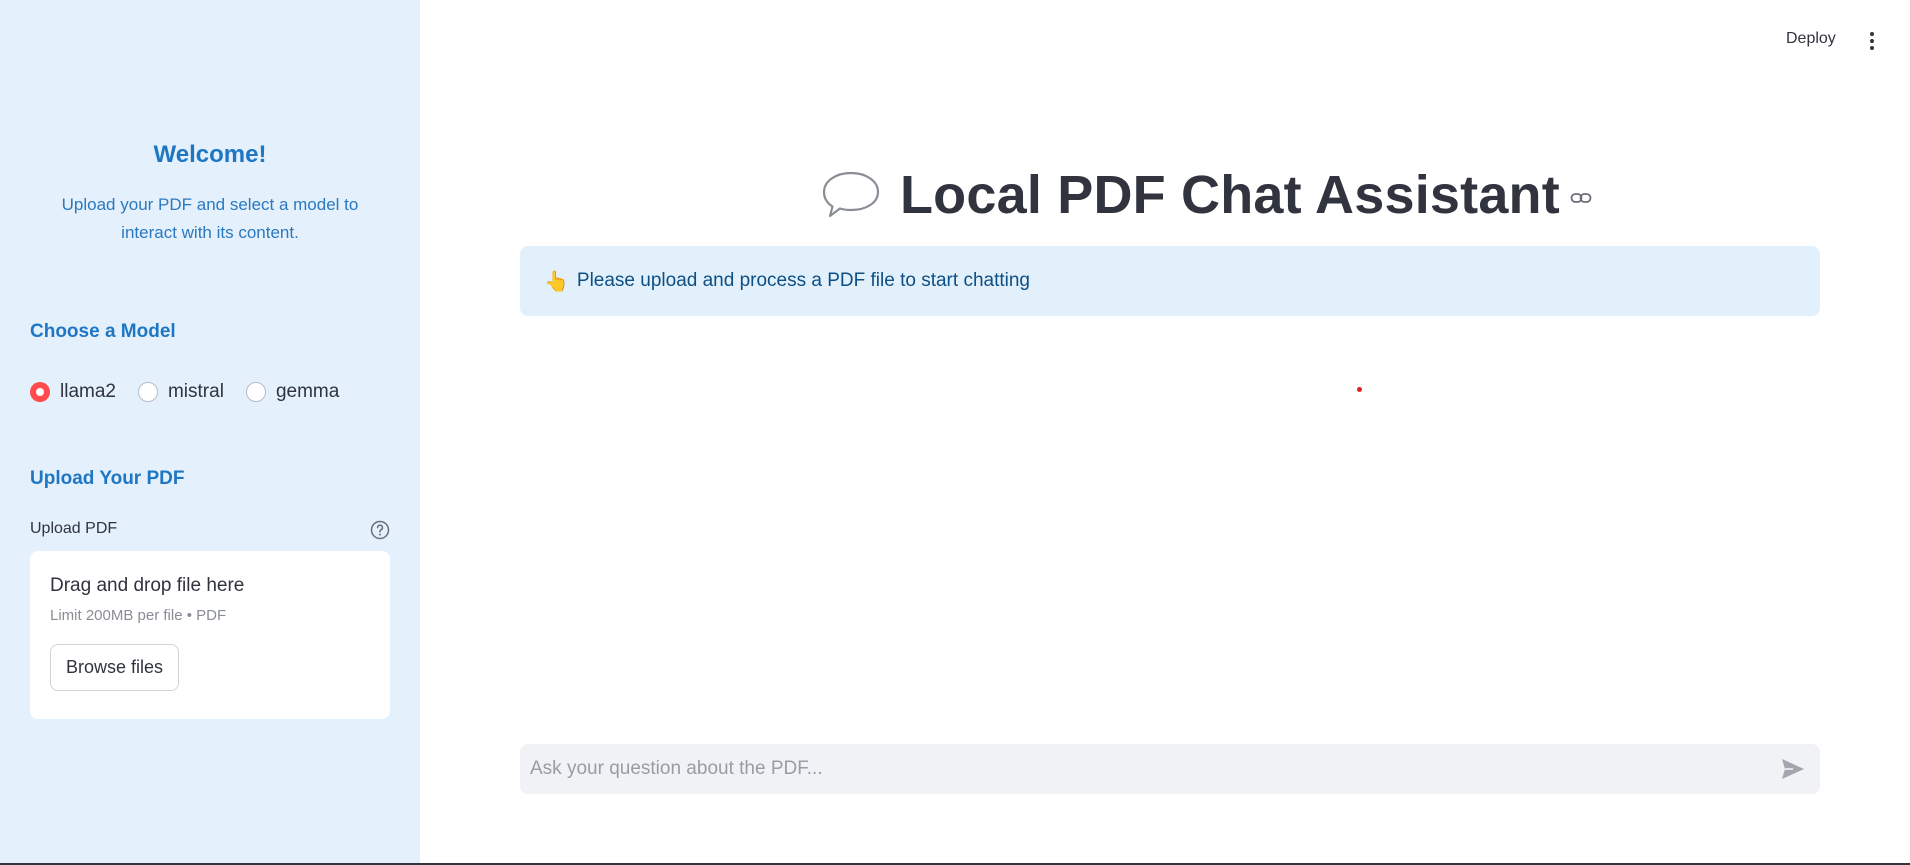 The width and height of the screenshot is (1910, 865). I want to click on kebab-menu-icon, so click(1872, 41).